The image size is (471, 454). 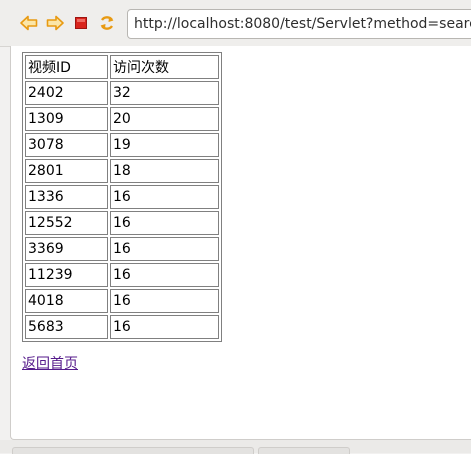 I want to click on table-row: 3078 19, so click(x=122, y=145).